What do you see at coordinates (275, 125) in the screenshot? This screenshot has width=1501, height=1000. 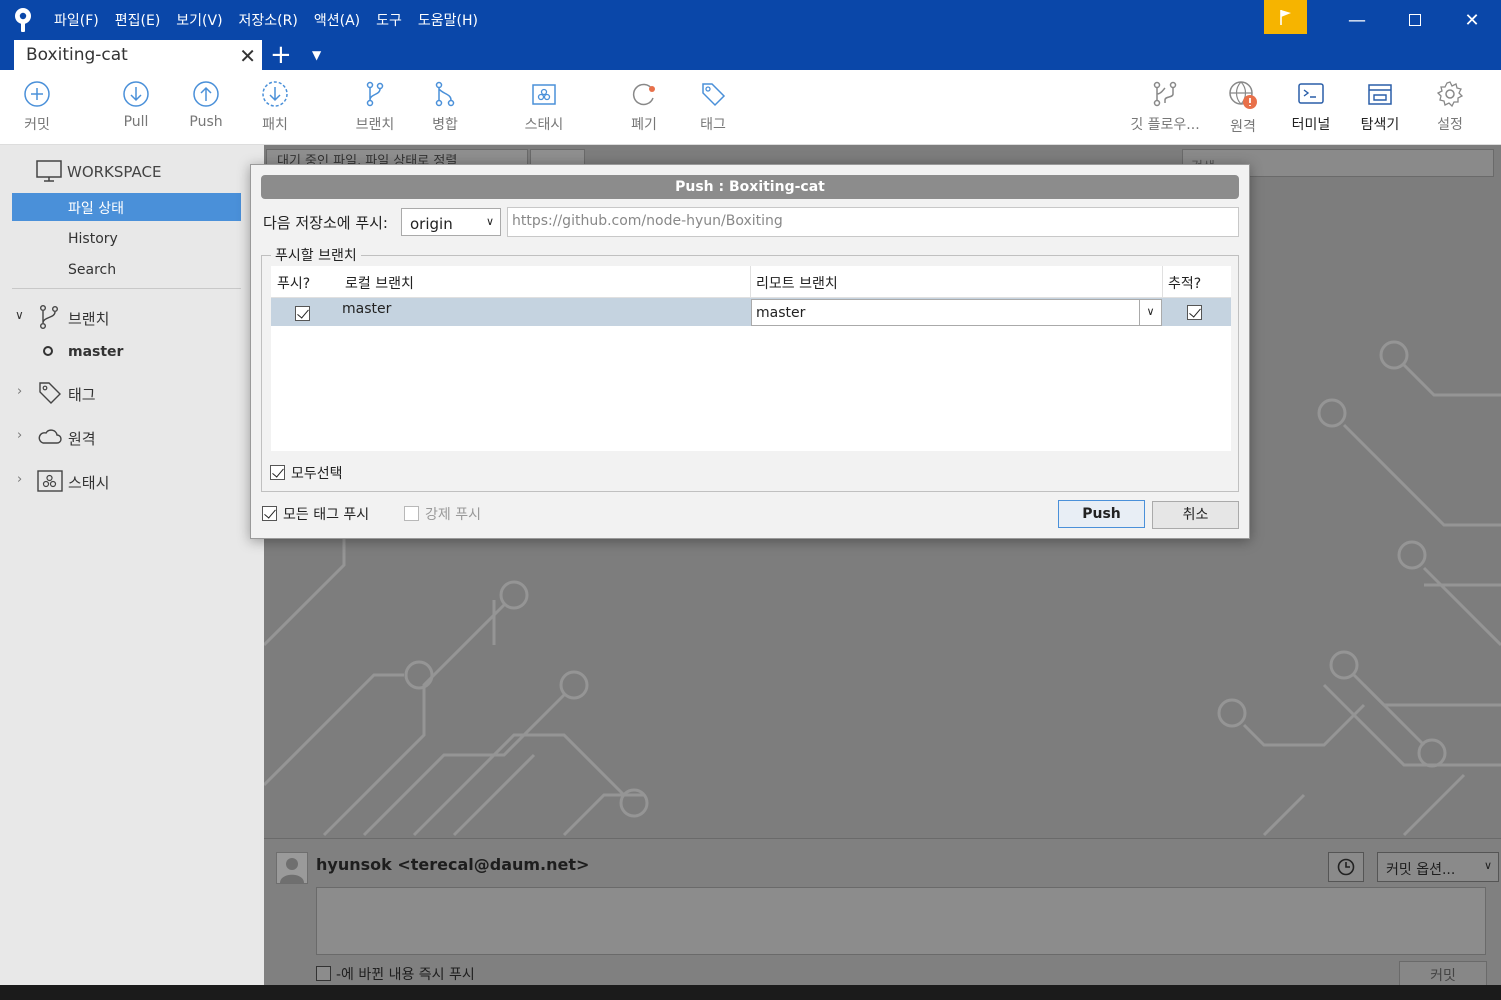 I see `patch-label: 패치` at bounding box center [275, 125].